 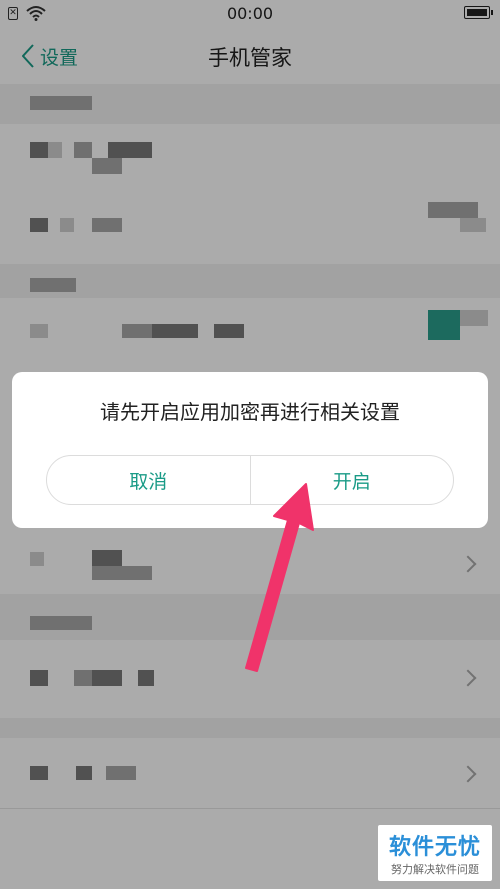 I want to click on watermark-title: 软件无忧, so click(x=434, y=847).